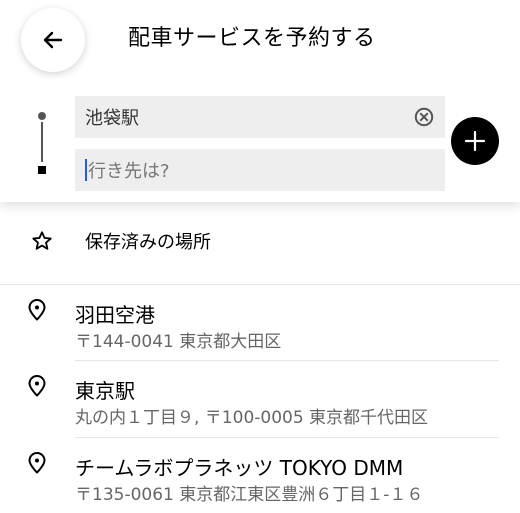  What do you see at coordinates (178, 342) in the screenshot?
I see `place-address: 〒144-0041 東京都大田区` at bounding box center [178, 342].